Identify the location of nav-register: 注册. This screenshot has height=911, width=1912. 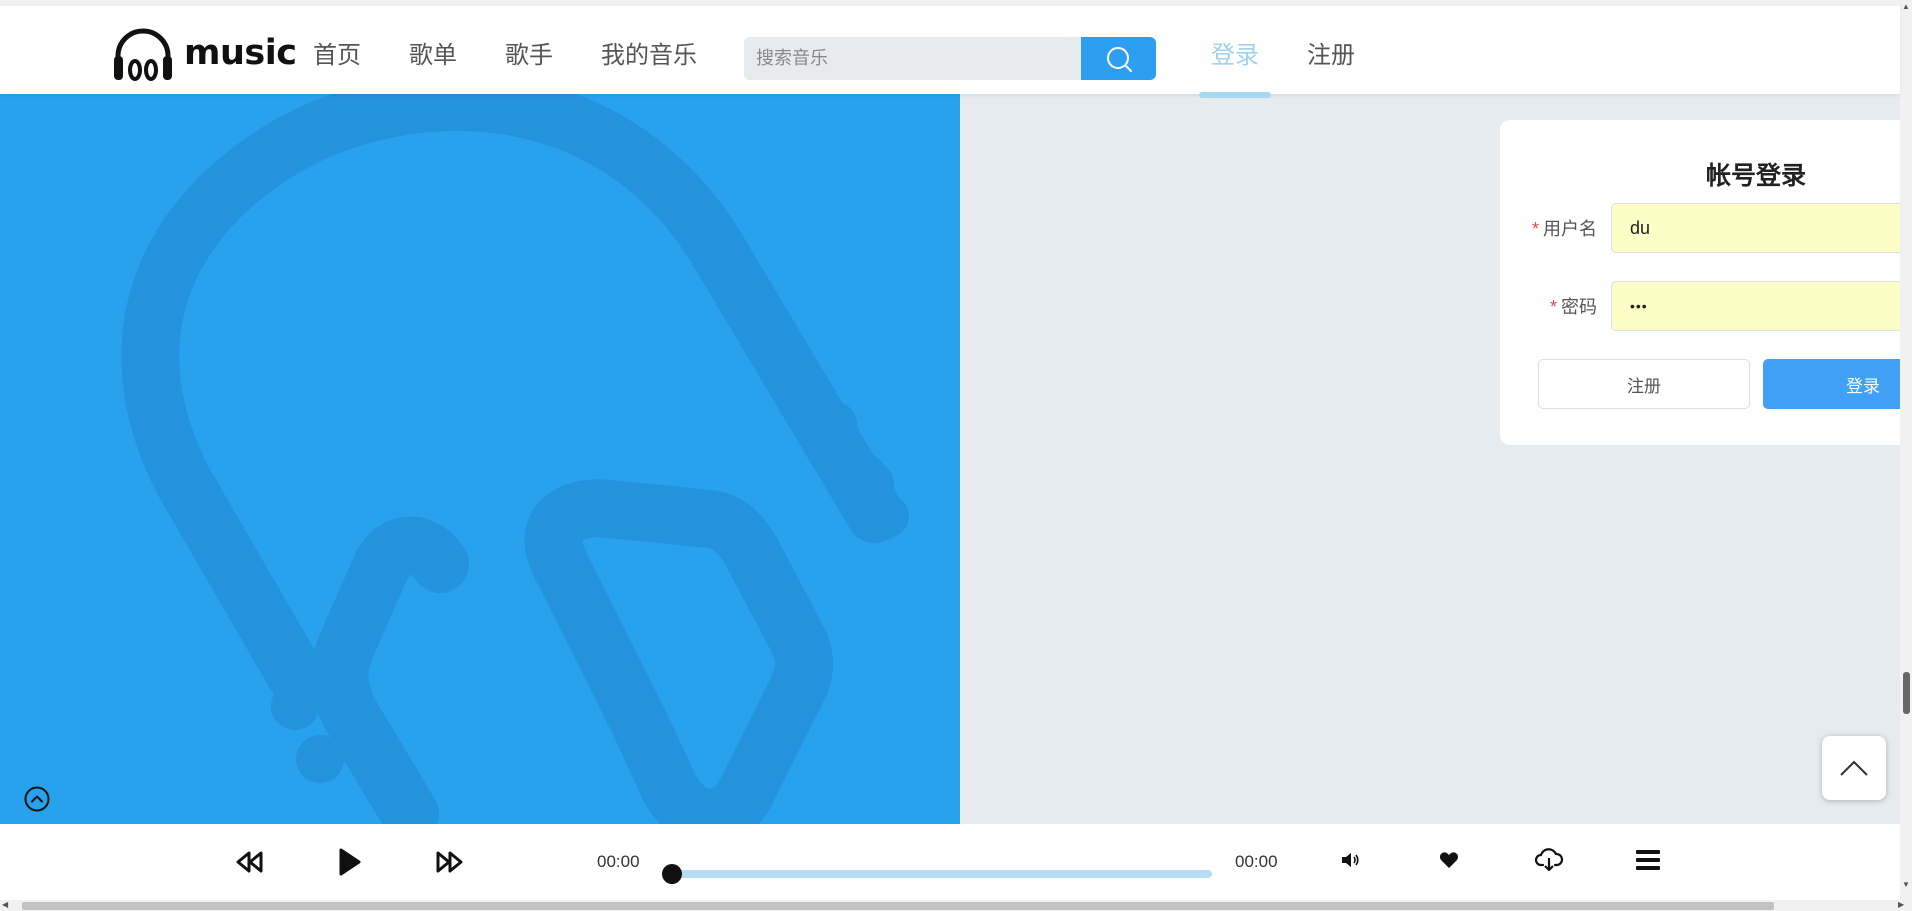
(1331, 56).